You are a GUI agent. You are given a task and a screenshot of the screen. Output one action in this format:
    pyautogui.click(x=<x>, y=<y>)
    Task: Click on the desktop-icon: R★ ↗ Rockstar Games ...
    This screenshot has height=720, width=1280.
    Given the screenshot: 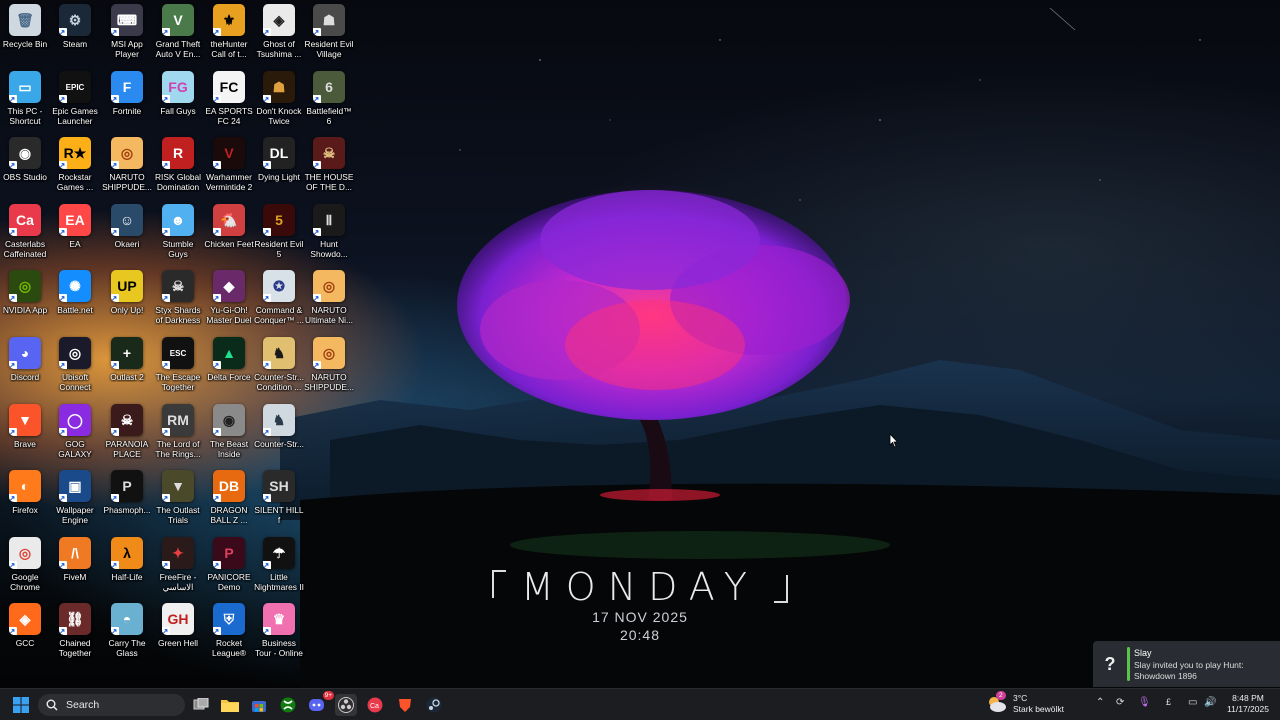 What is the action you would take?
    pyautogui.click(x=75, y=166)
    